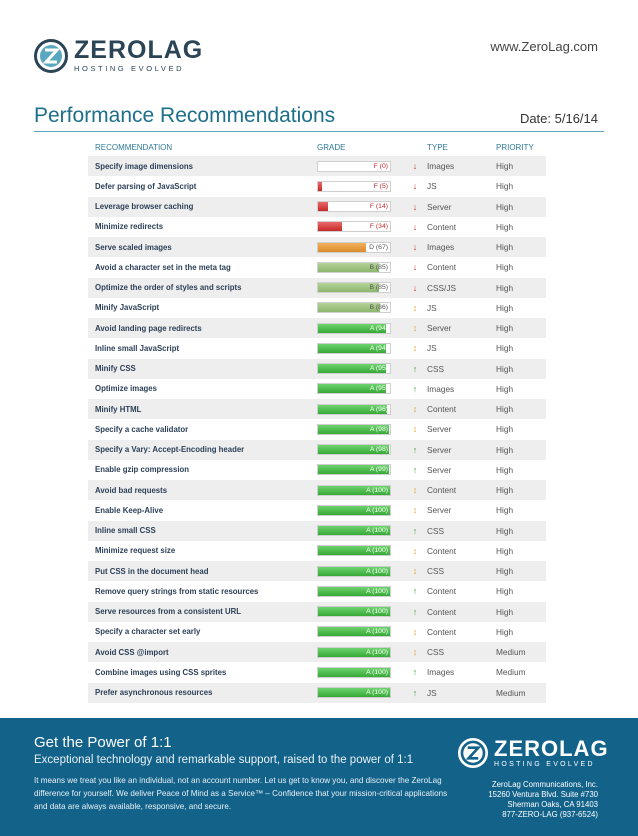 The width and height of the screenshot is (638, 836). Describe the element at coordinates (378, 308) in the screenshot. I see `grade-label: B (86)` at that location.